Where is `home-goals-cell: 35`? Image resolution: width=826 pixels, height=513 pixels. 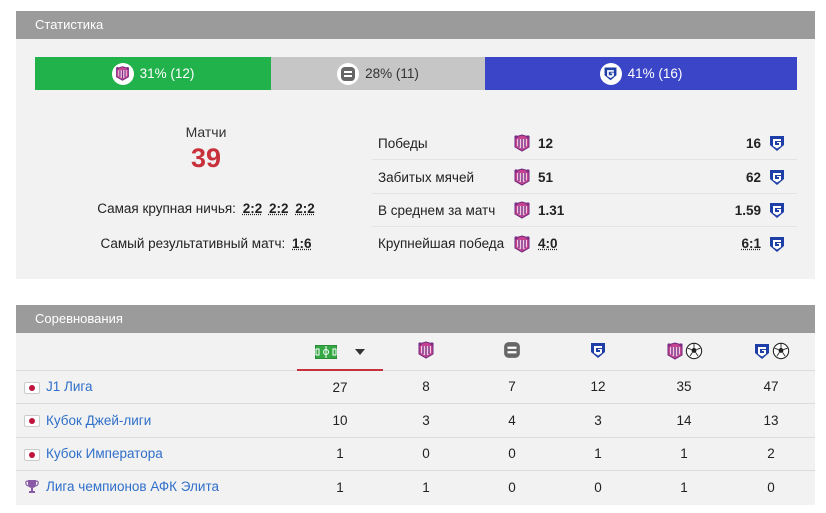 home-goals-cell: 35 is located at coordinates (684, 386).